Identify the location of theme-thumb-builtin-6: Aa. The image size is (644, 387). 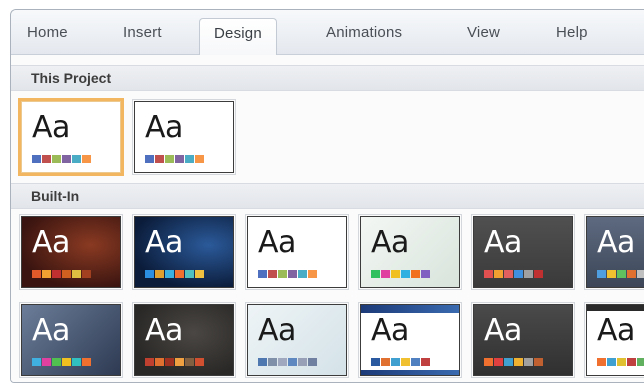
(614, 252).